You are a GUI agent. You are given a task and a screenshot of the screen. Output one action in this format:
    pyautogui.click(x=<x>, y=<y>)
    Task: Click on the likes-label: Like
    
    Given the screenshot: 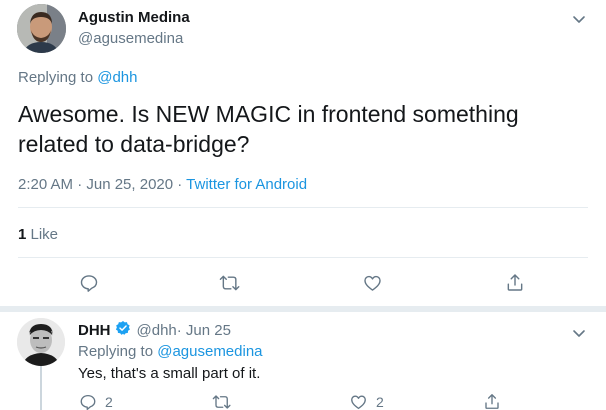 What is the action you would take?
    pyautogui.click(x=42, y=234)
    